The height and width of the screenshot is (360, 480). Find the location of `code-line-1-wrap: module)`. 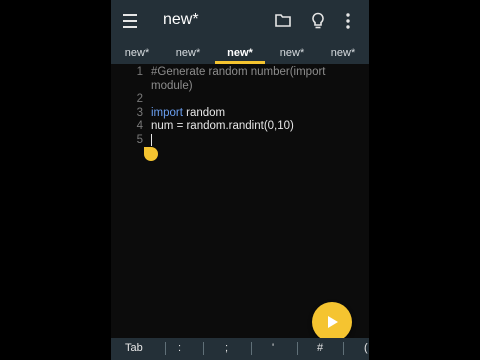

code-line-1-wrap: module) is located at coordinates (172, 86).